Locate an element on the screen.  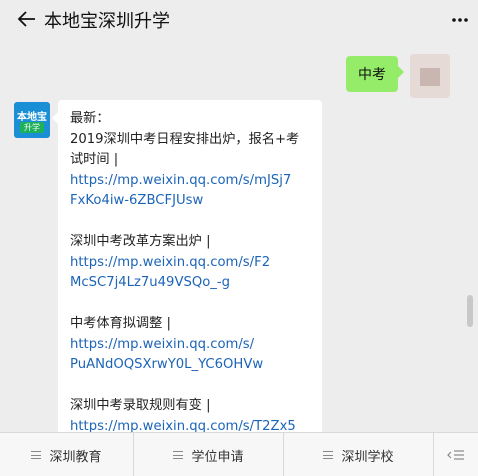
back-arrow-icon is located at coordinates (27, 19).